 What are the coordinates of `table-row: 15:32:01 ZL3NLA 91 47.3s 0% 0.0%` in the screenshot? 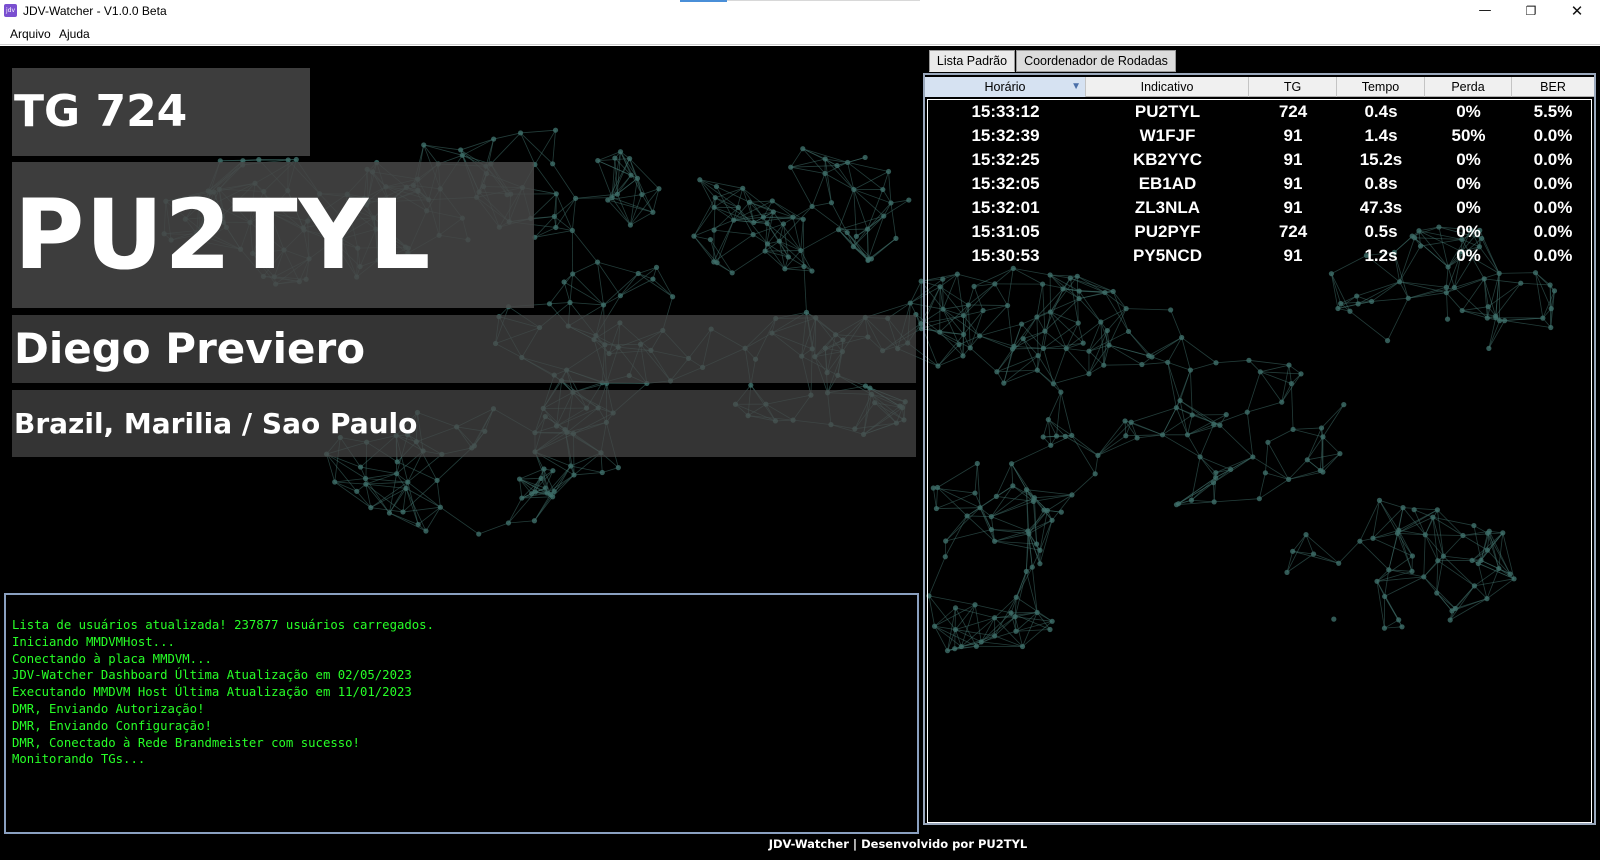 It's located at (1259, 207).